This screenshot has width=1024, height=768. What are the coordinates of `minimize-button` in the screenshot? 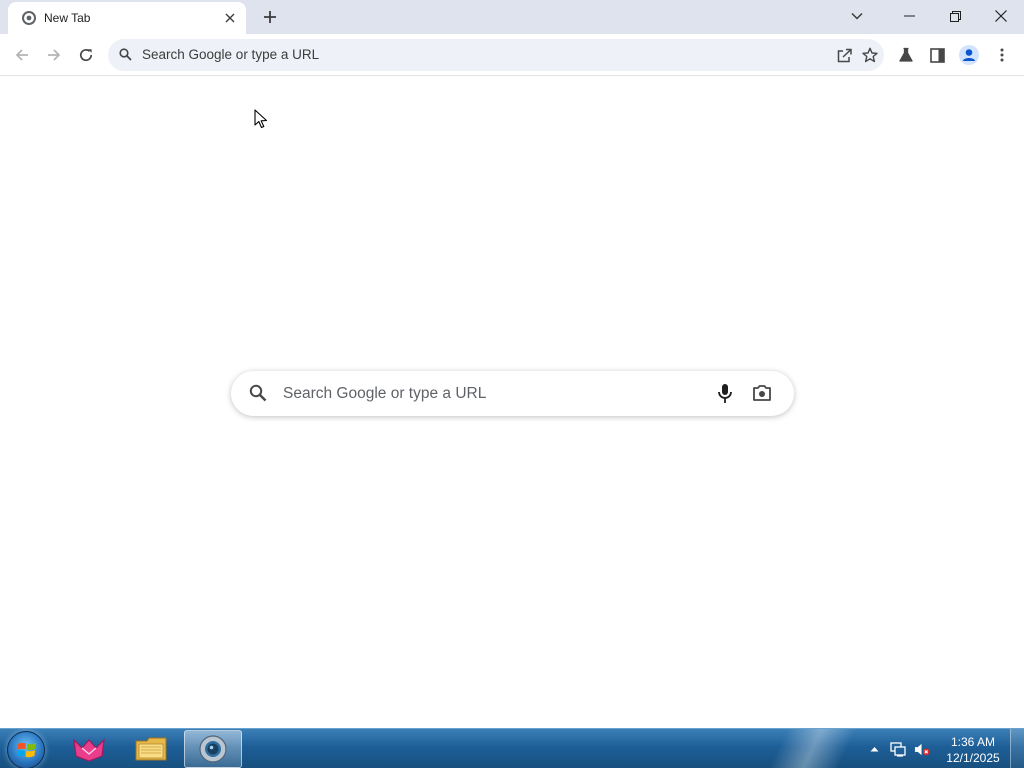 It's located at (909, 16).